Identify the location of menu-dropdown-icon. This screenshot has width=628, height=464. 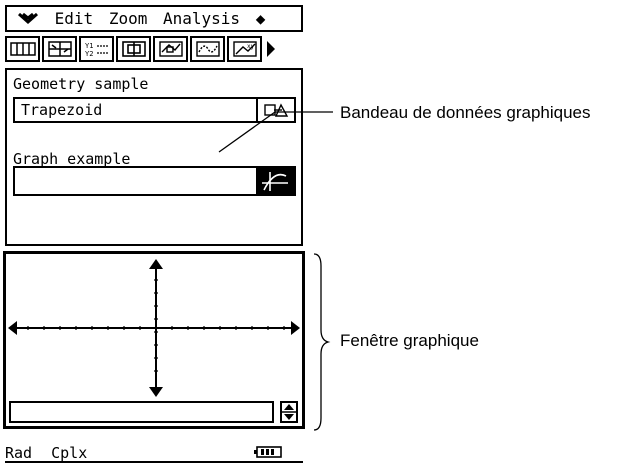
(33, 18).